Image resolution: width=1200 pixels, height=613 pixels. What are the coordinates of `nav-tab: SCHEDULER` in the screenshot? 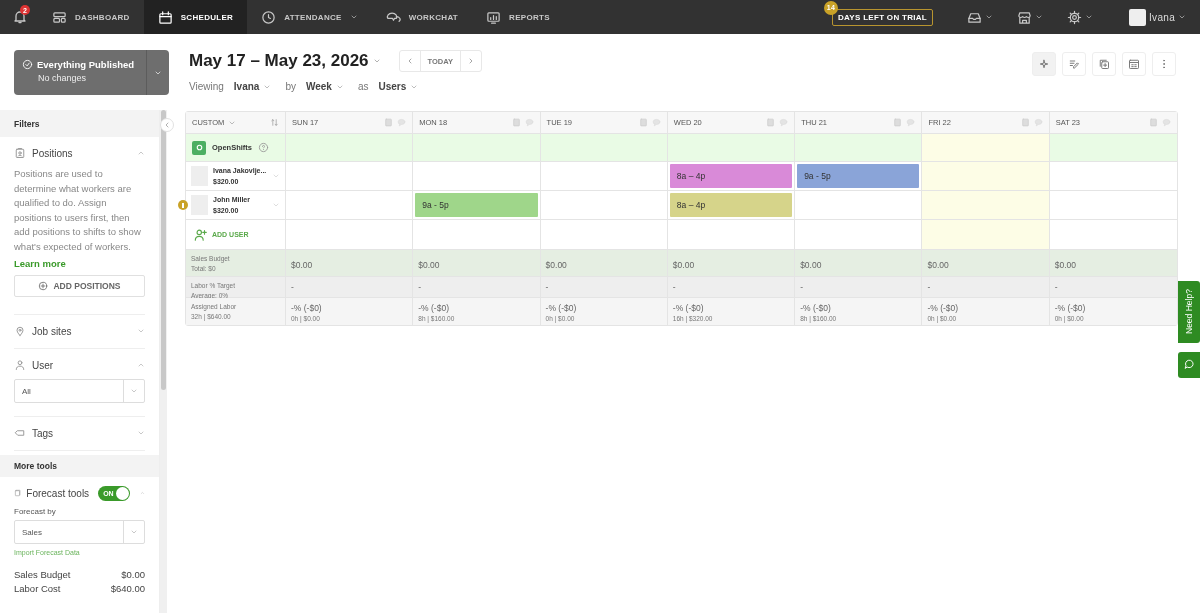 It's located at (195, 17).